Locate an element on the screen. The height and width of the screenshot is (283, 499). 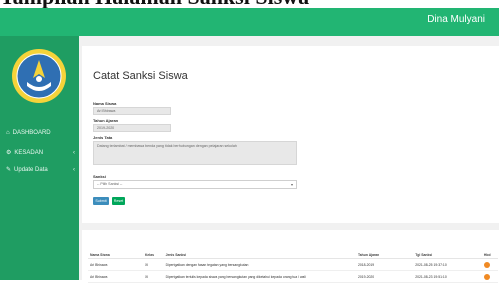
nama-siswa-field: Ari Bhirawa is located at coordinates (132, 111).